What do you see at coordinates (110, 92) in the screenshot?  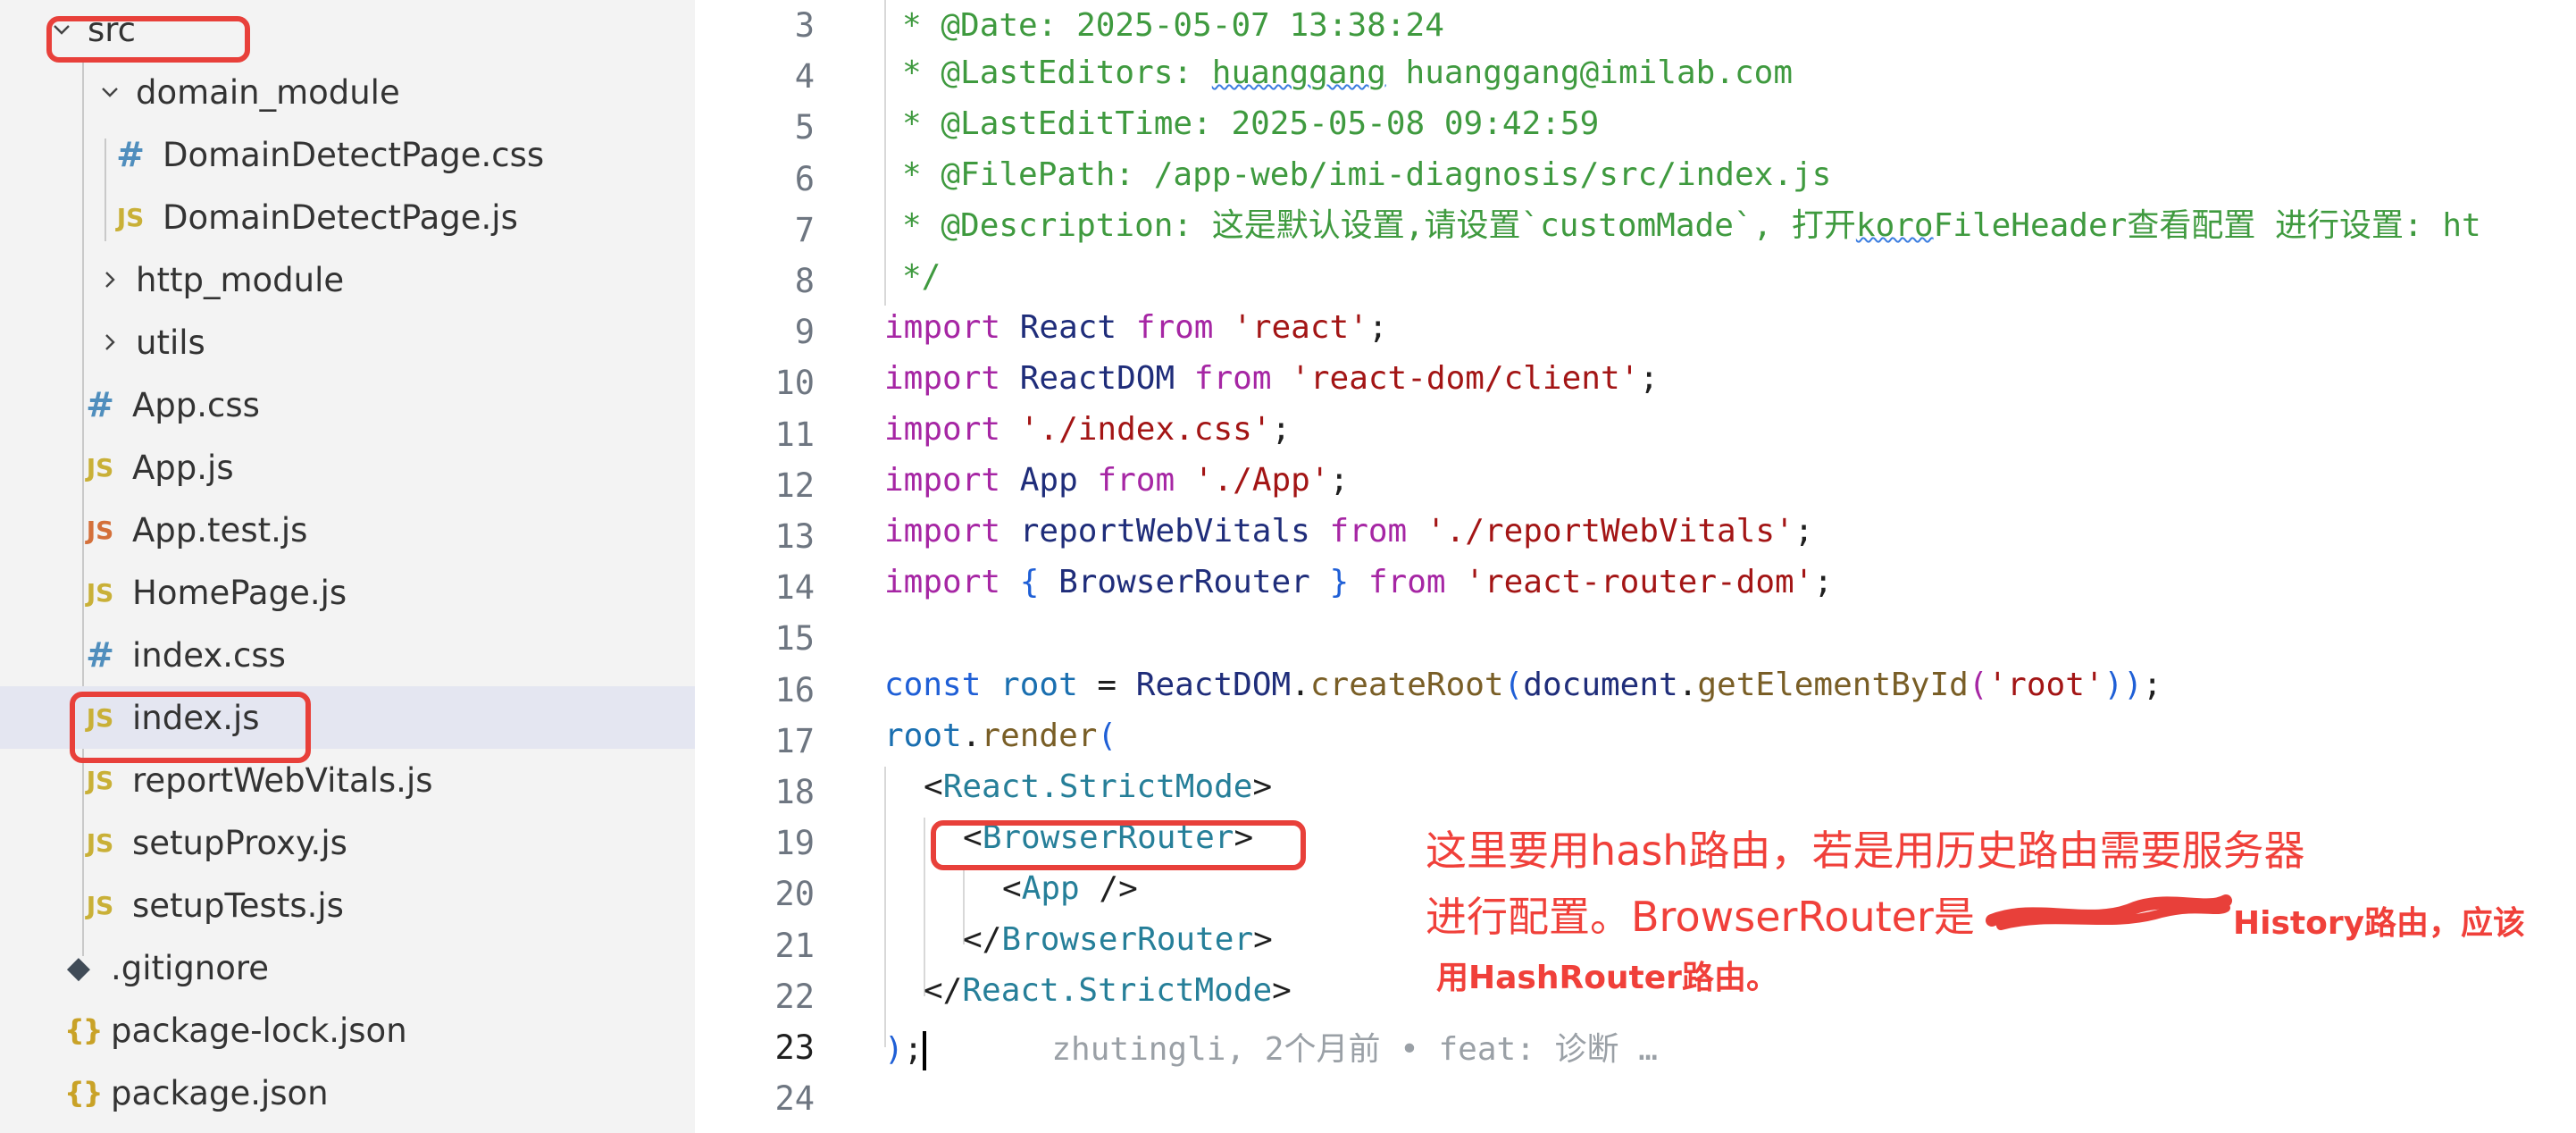 I see `chevron-down-icon` at bounding box center [110, 92].